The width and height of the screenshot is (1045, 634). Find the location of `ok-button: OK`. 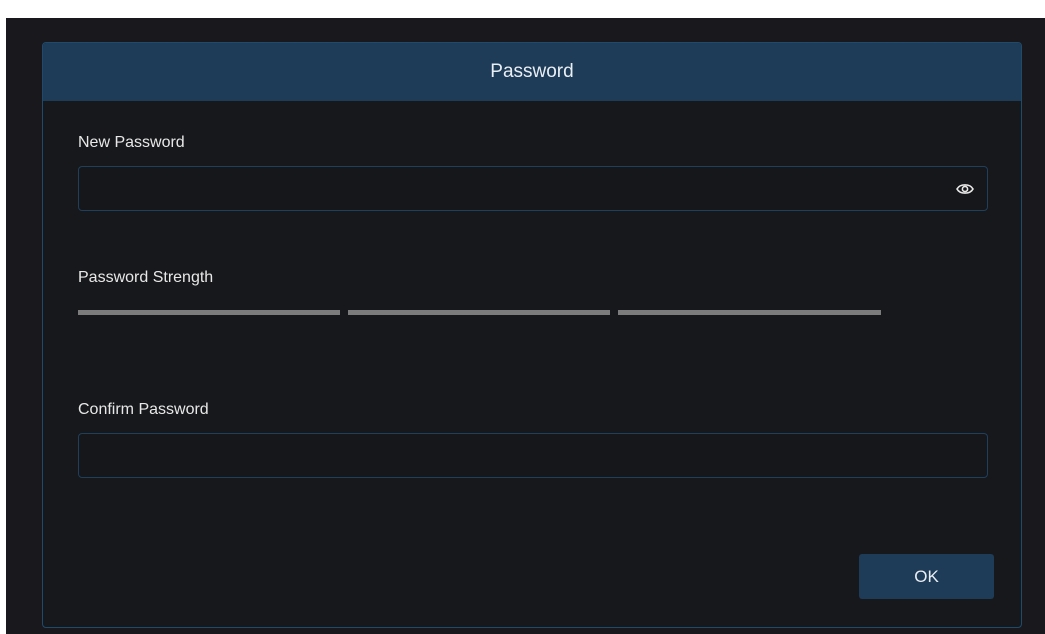

ok-button: OK is located at coordinates (926, 576).